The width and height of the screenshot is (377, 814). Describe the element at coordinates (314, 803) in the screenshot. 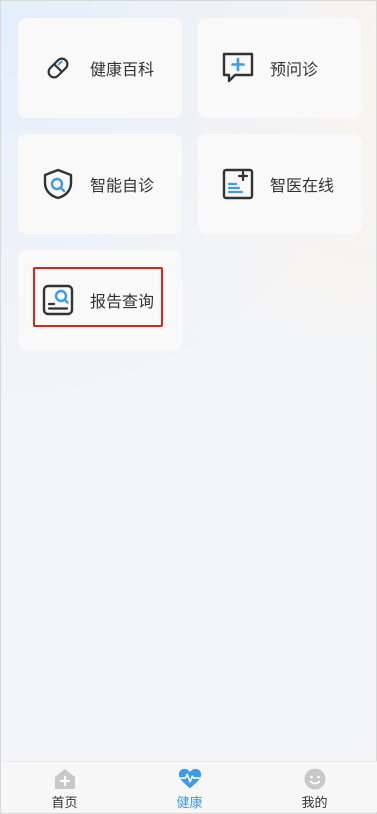

I see `tab-mine-label: 我的` at that location.